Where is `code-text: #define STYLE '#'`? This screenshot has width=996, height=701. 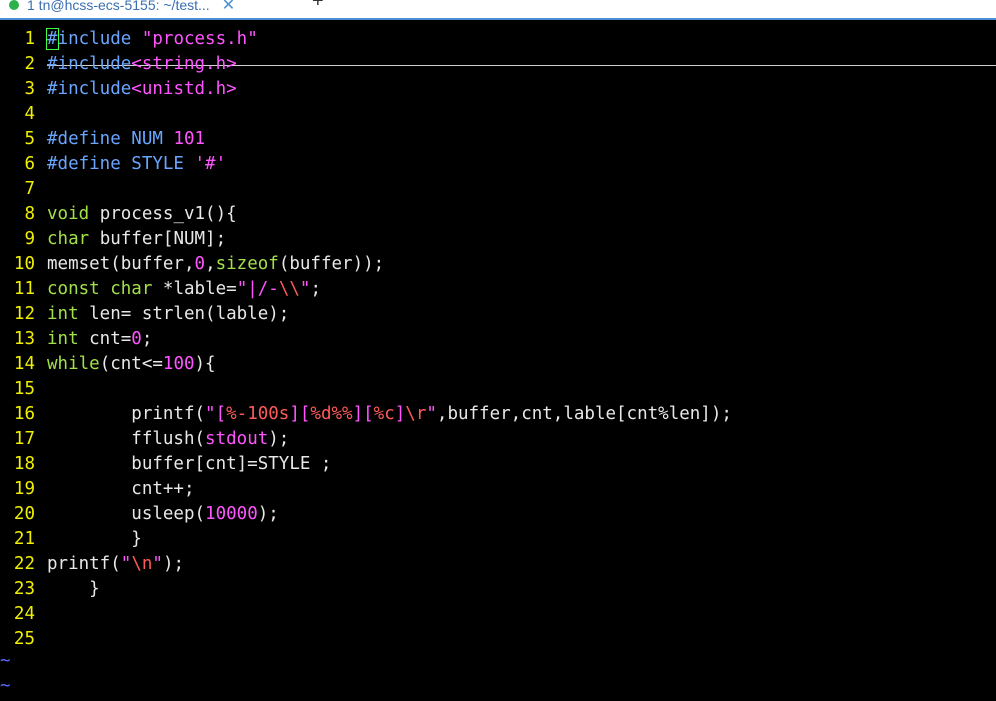
code-text: #define STYLE '#' is located at coordinates (136, 164).